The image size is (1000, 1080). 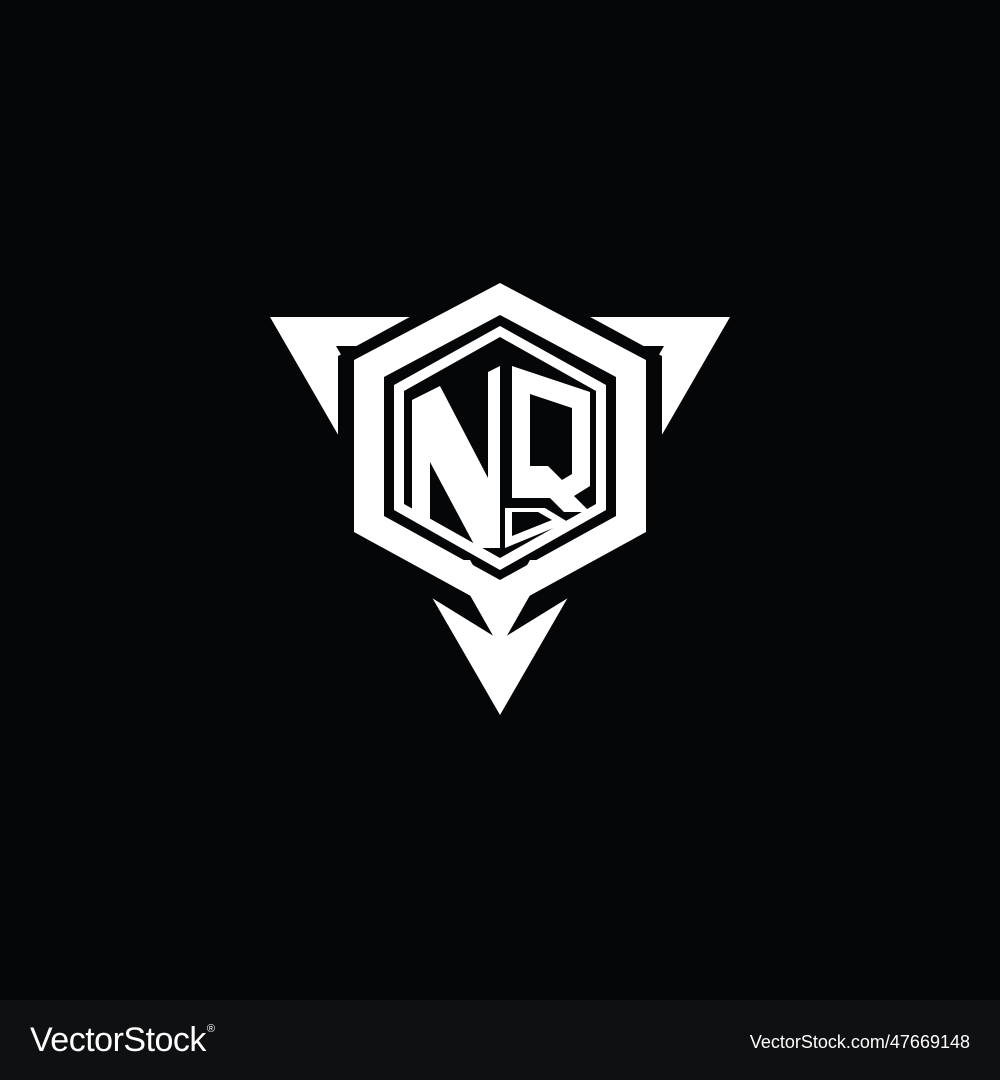 I want to click on watermark-footer: VectorStock ® VectorStock.com/47669148, so click(x=500, y=1040).